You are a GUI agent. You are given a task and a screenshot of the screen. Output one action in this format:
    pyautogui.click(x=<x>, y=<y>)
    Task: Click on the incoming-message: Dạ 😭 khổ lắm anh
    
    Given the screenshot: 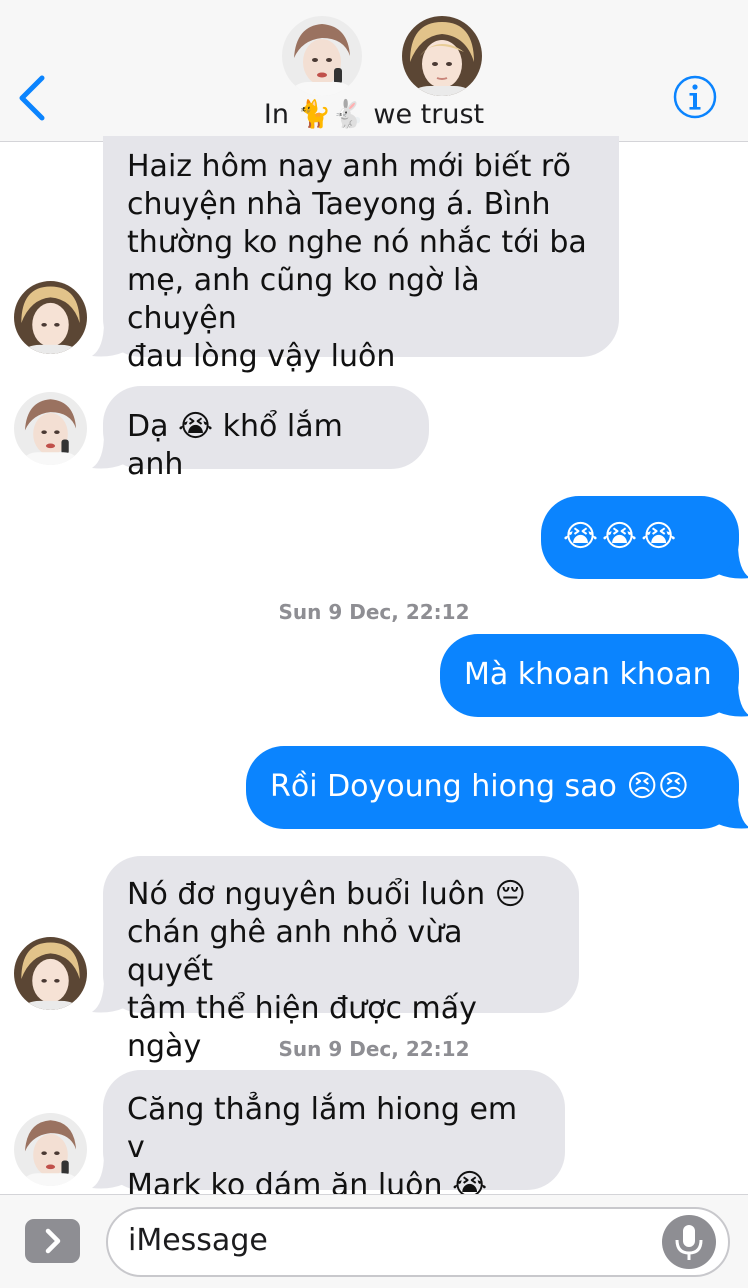 What is the action you would take?
    pyautogui.click(x=266, y=434)
    